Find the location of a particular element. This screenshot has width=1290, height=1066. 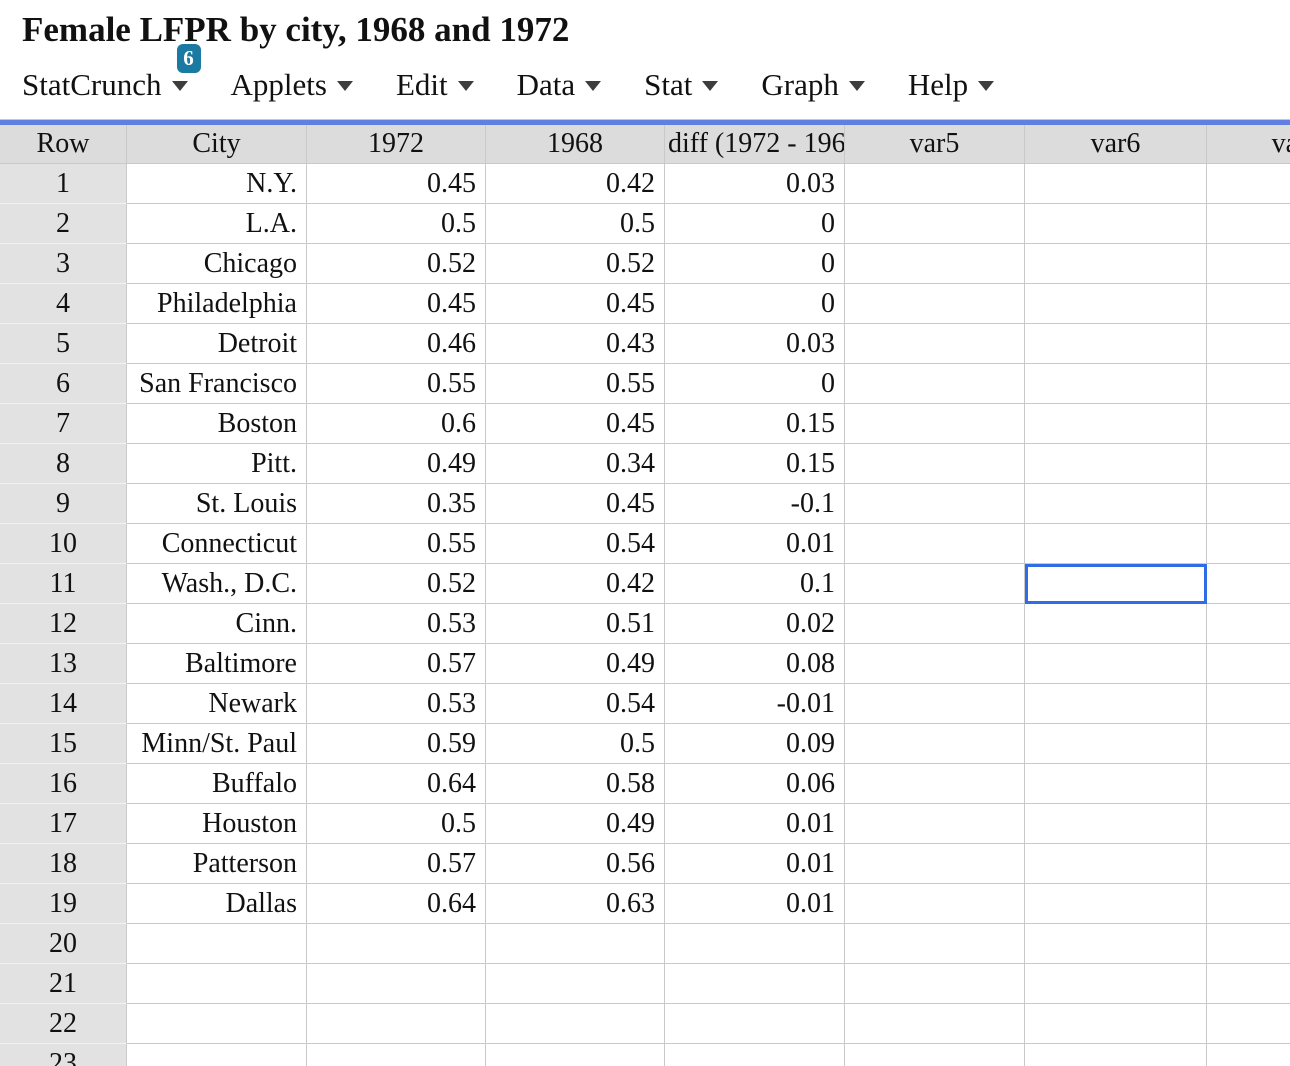

selected-cell is located at coordinates (1116, 584).